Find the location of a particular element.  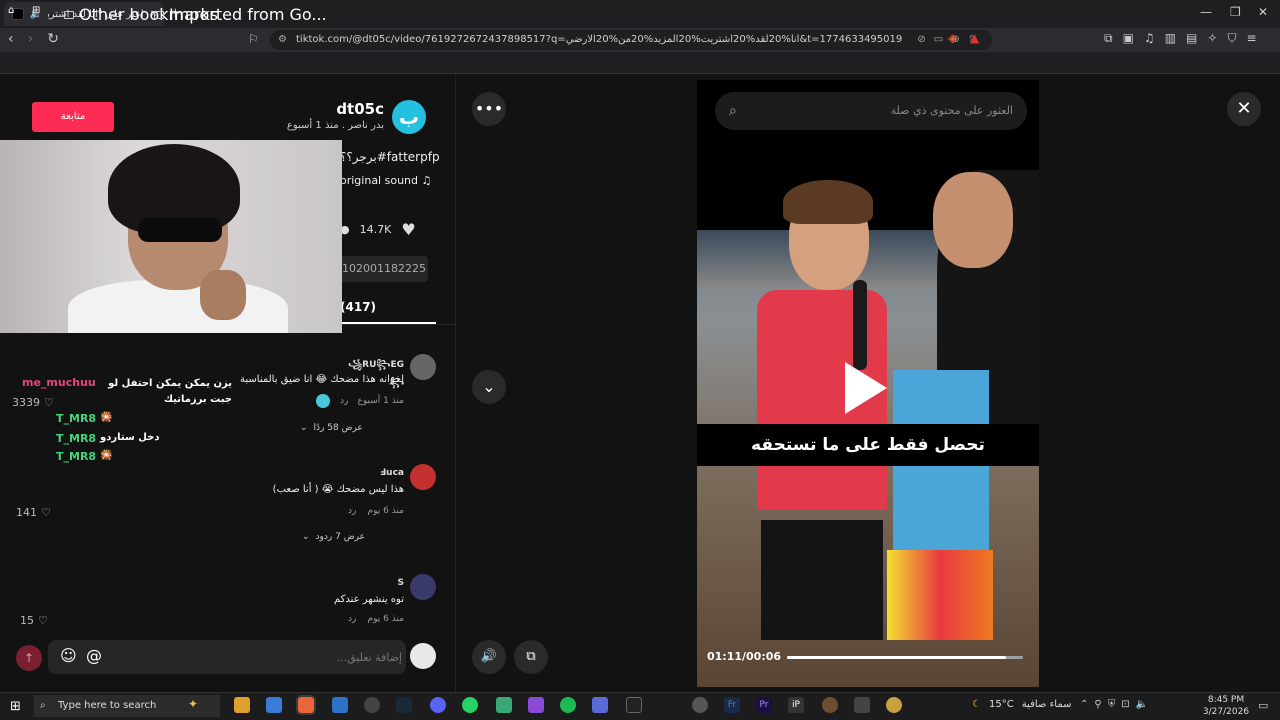

app8-icon is located at coordinates (862, 705).